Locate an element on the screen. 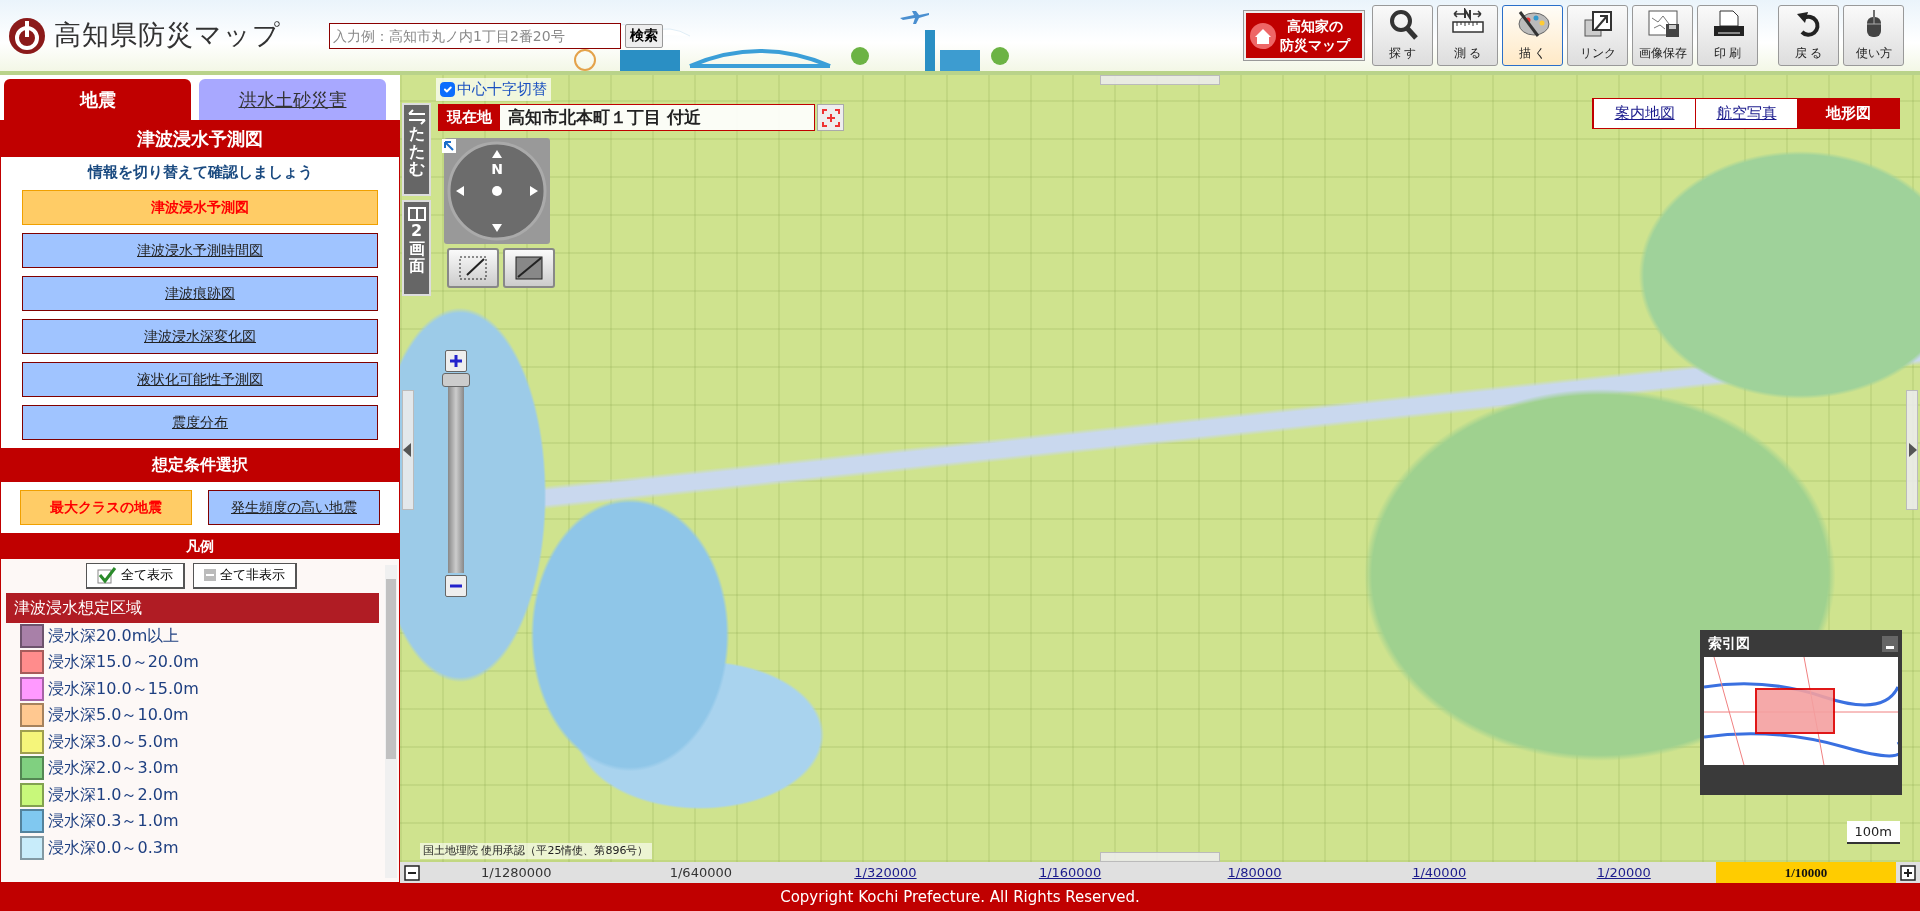  legend-label: 浸水深0.3～1.0m is located at coordinates (113, 821).